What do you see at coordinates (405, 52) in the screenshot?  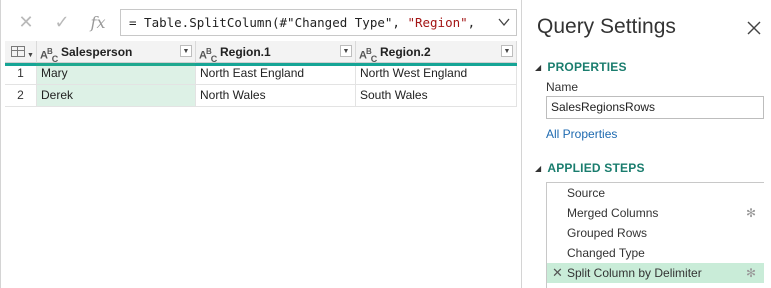 I see `column-header-label: Region.2` at bounding box center [405, 52].